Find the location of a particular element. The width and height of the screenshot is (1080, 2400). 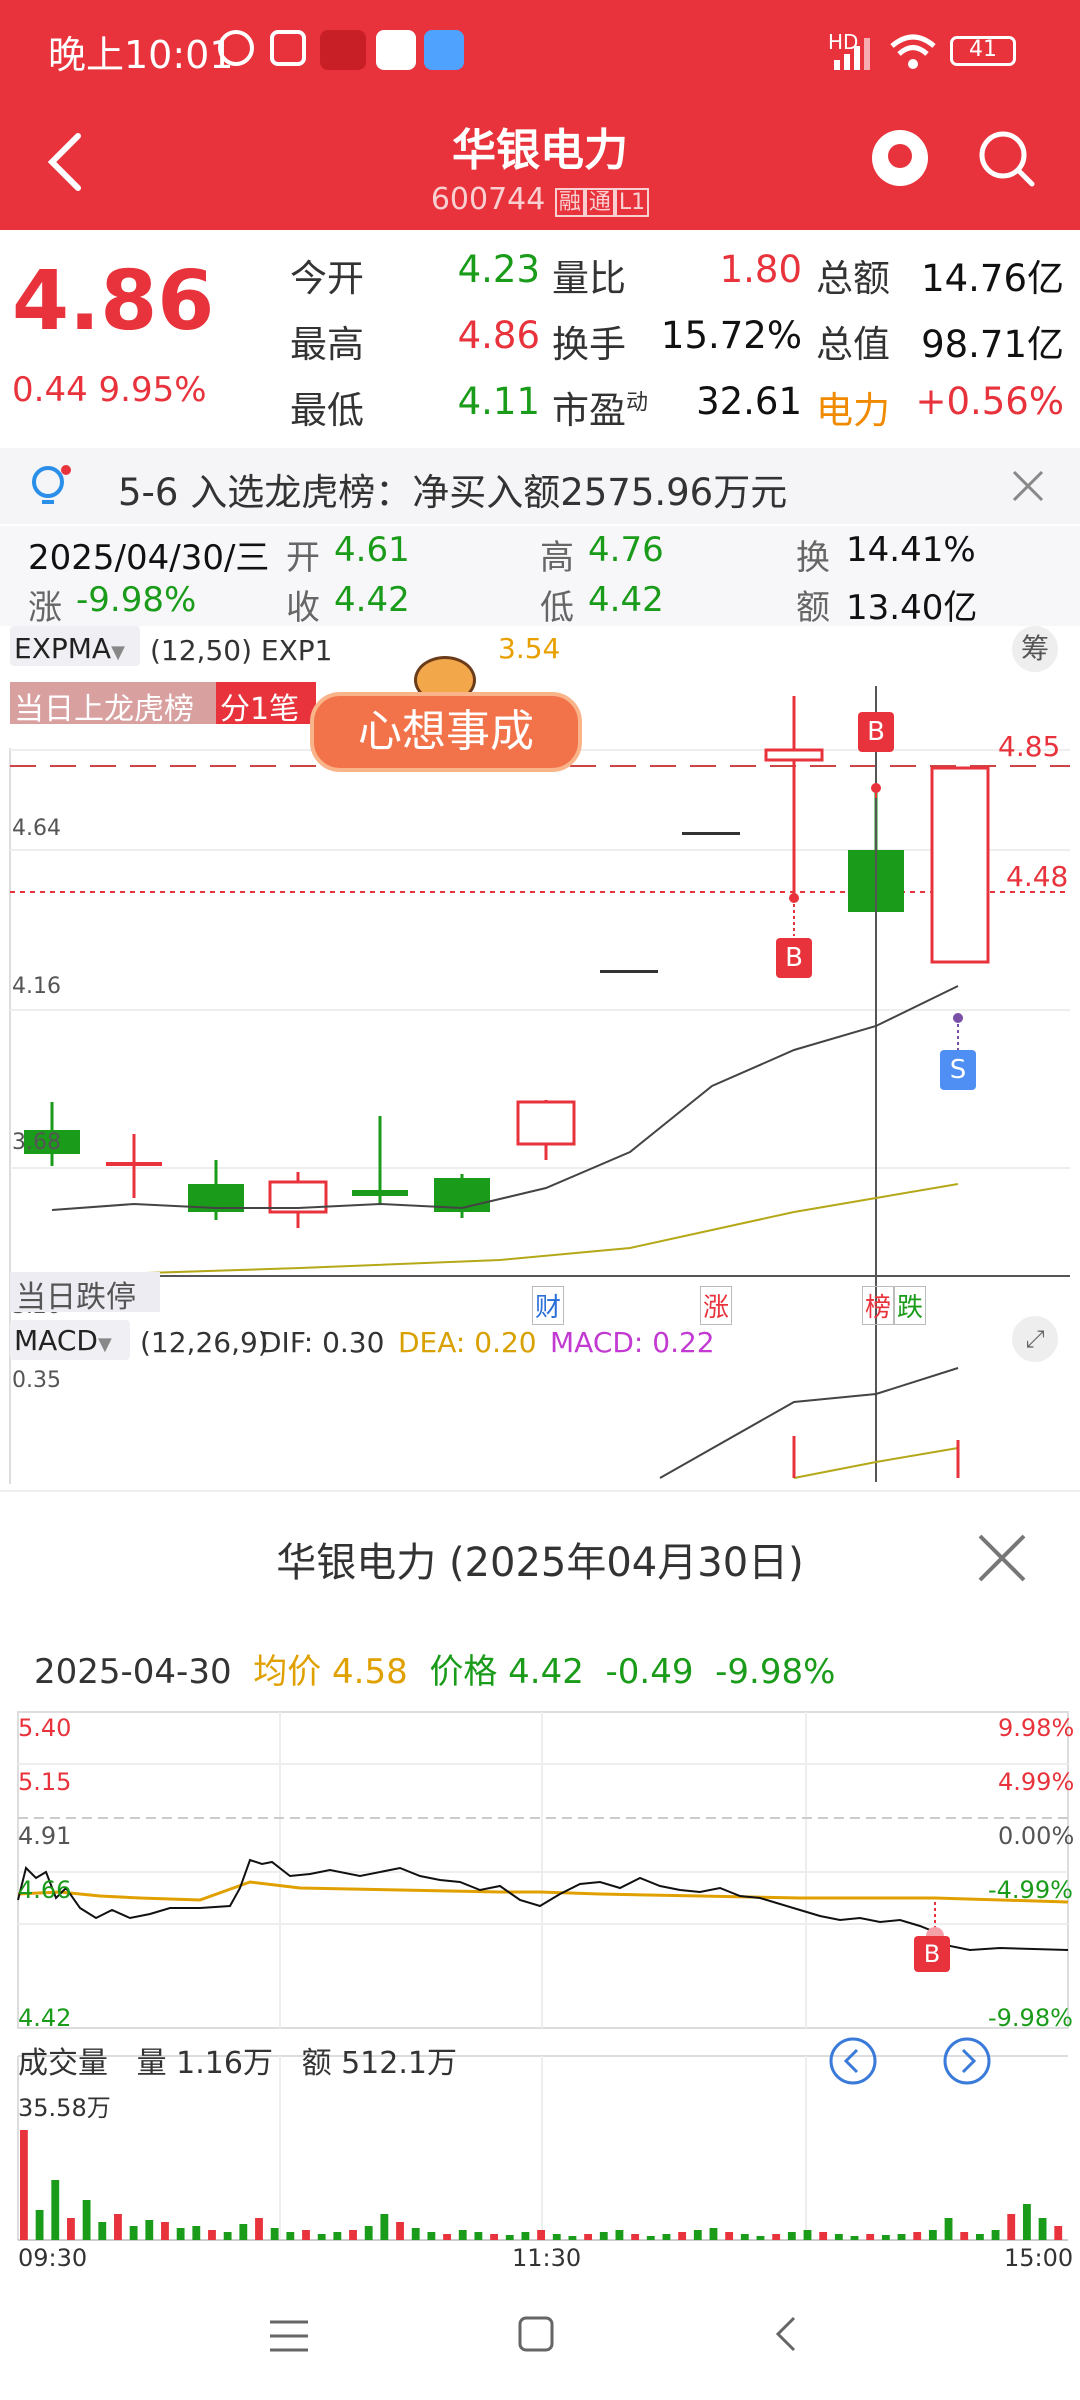

prev-day-button is located at coordinates (853, 2061).